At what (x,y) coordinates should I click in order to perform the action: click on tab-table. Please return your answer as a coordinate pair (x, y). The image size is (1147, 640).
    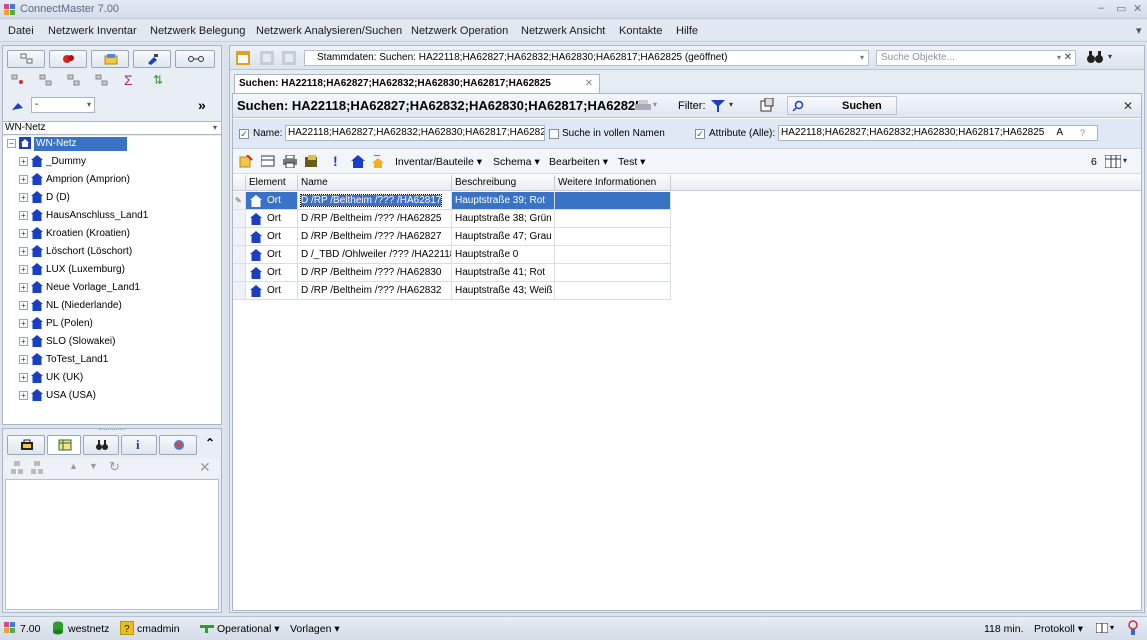
    Looking at the image, I should click on (64, 445).